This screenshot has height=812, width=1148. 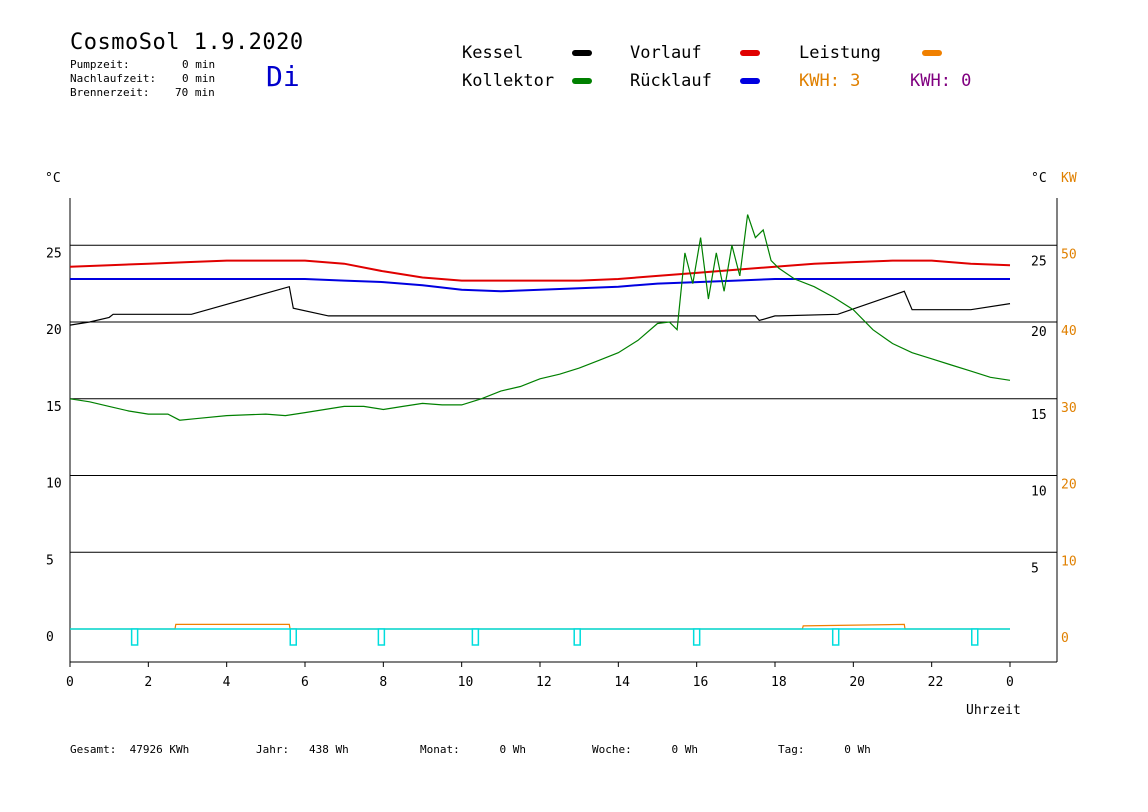 I want to click on y-tick-power-0: 0, so click(x=1065, y=638).